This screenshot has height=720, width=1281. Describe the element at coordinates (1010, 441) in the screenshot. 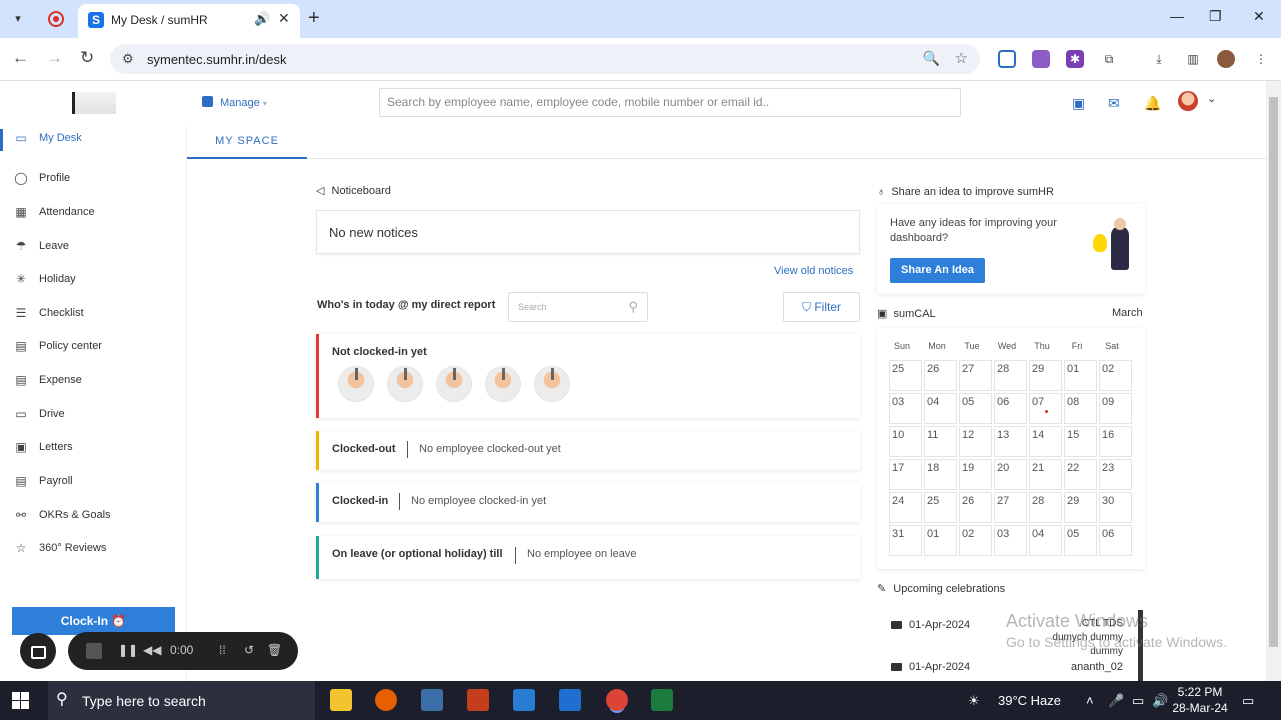

I see `calendar-day: 13` at that location.